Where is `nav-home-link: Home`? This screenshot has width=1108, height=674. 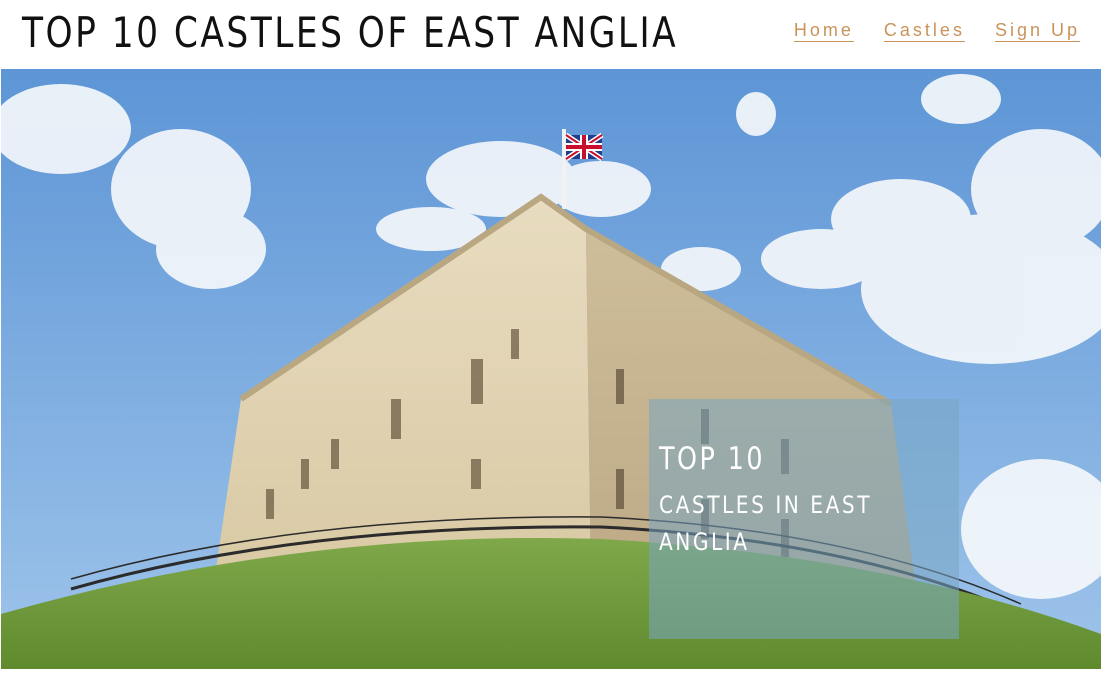
nav-home-link: Home is located at coordinates (824, 30).